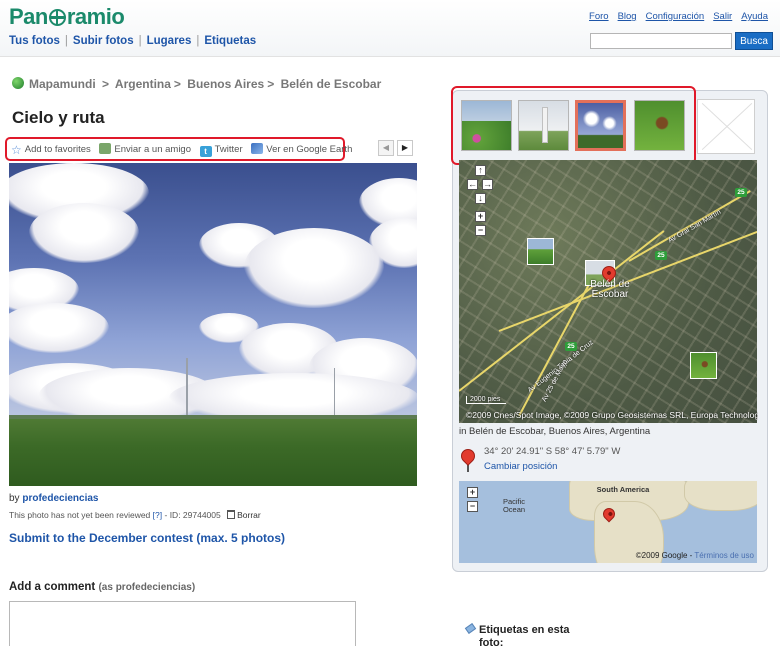 This screenshot has width=780, height=646. Describe the element at coordinates (405, 148) in the screenshot. I see `next-photo-button: ▶` at that location.